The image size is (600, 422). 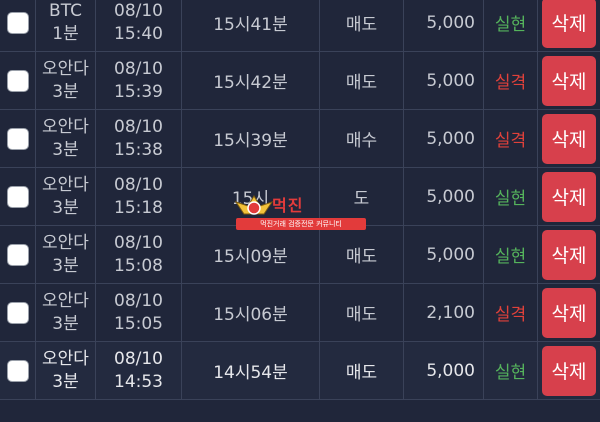 I want to click on trade-time: 15:39, so click(x=138, y=91).